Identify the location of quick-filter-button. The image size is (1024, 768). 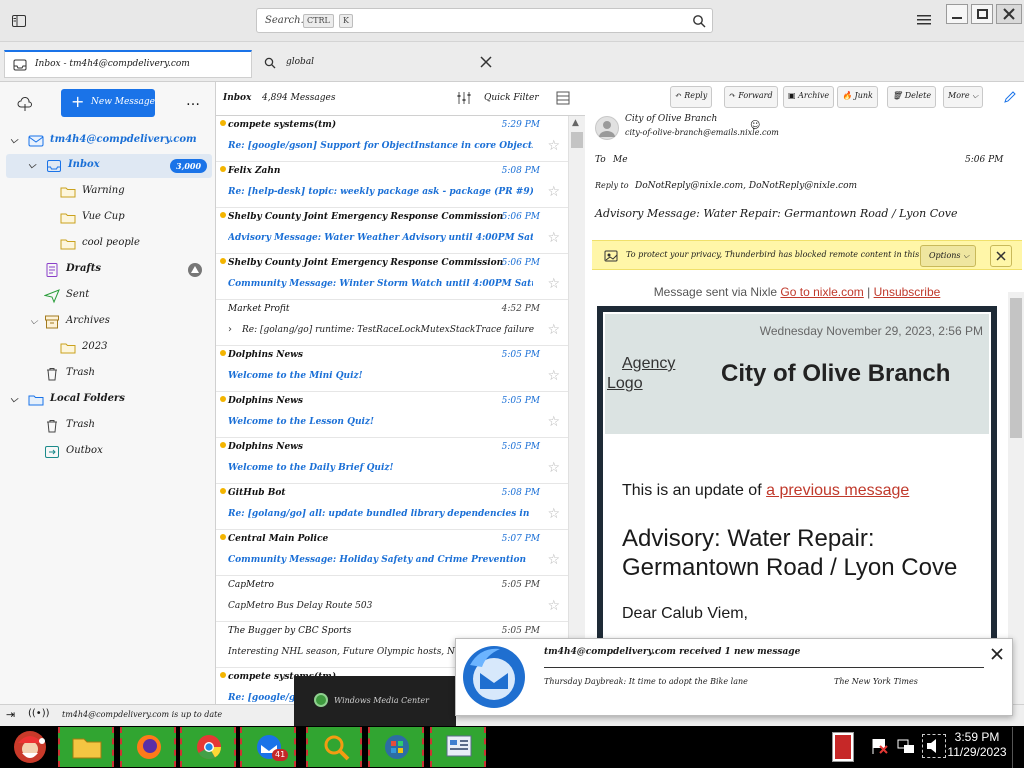
(466, 98).